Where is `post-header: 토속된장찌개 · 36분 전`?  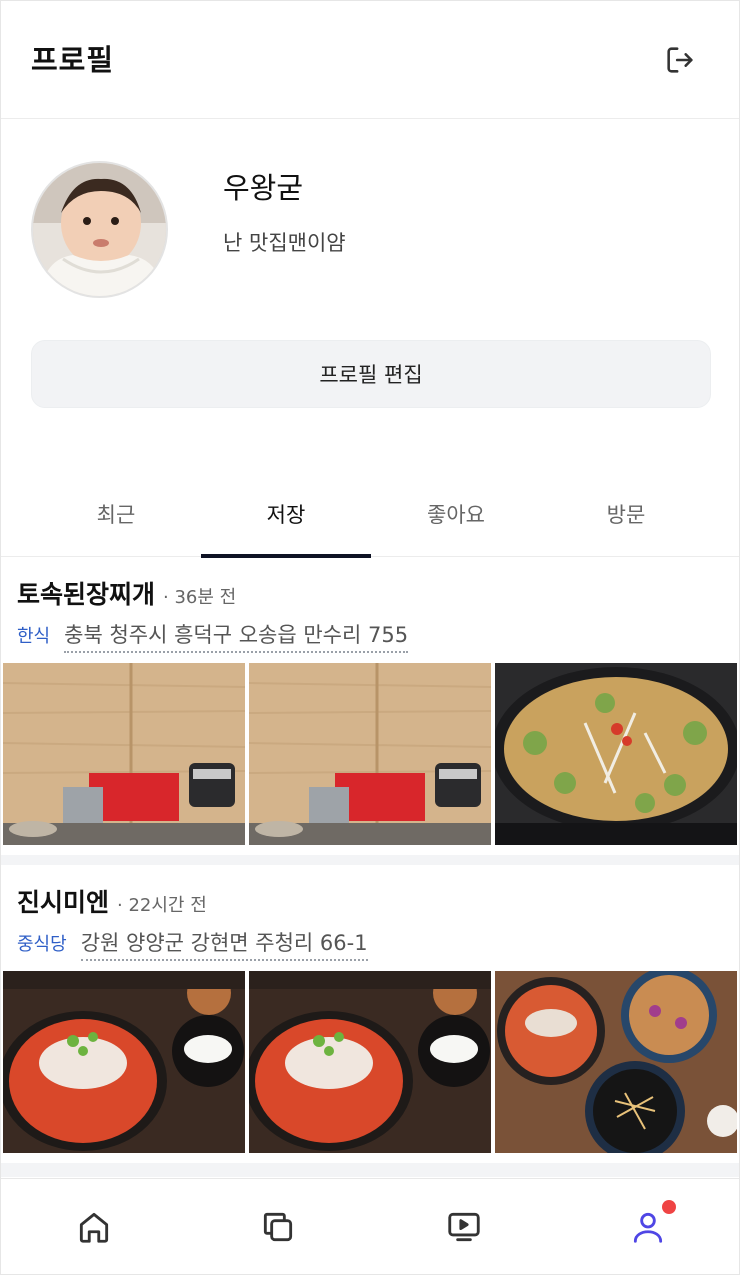 post-header: 토속된장찌개 · 36분 전 is located at coordinates (126, 595).